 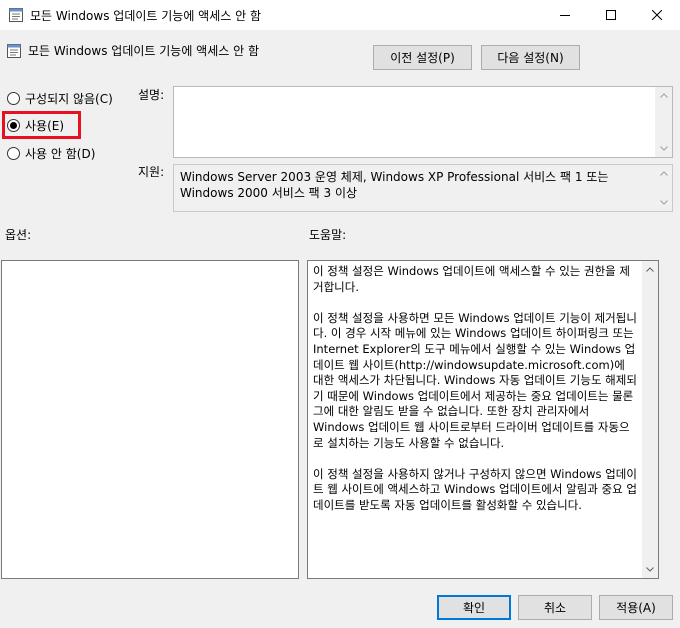 I want to click on radio-disabled: 사용 안 함(D), so click(x=51, y=153).